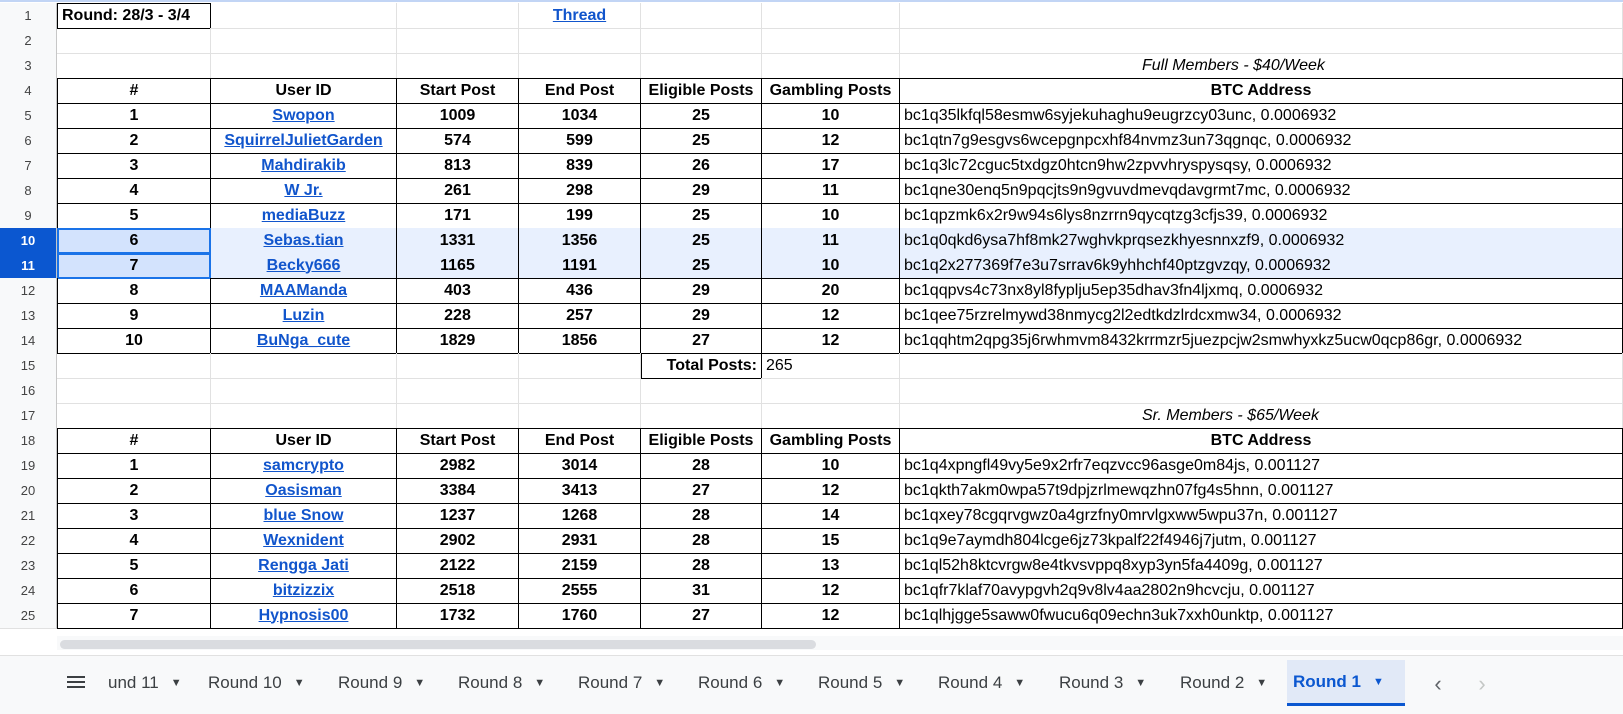 Image resolution: width=1623 pixels, height=714 pixels. I want to click on user-id-cell: Luzin, so click(304, 316).